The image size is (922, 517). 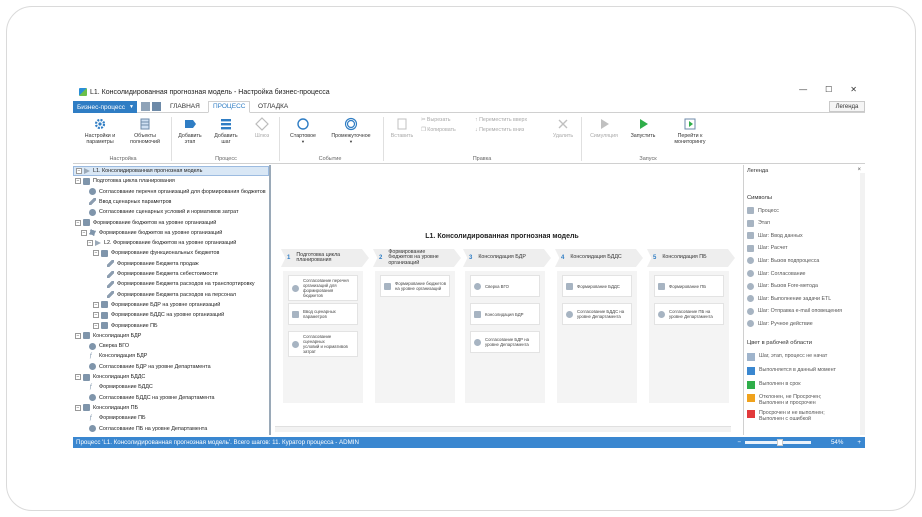 What do you see at coordinates (190, 131) in the screenshot?
I see `add-stage-button: Добавить этап` at bounding box center [190, 131].